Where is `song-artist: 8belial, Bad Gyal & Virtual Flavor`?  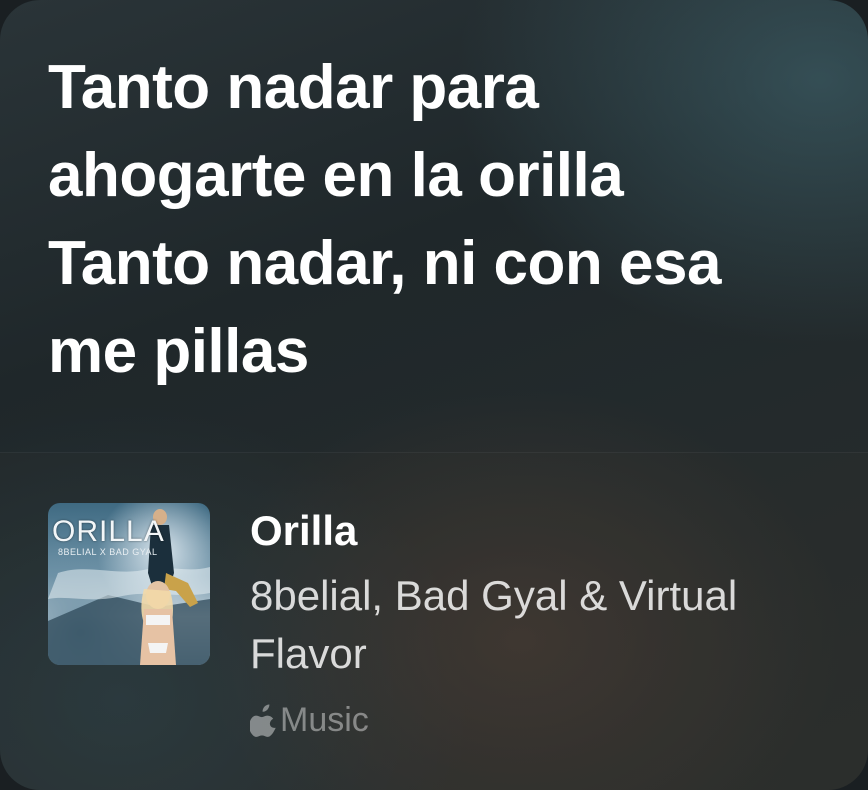
song-artist: 8belial, Bad Gyal & Virtual Flavor is located at coordinates (494, 624).